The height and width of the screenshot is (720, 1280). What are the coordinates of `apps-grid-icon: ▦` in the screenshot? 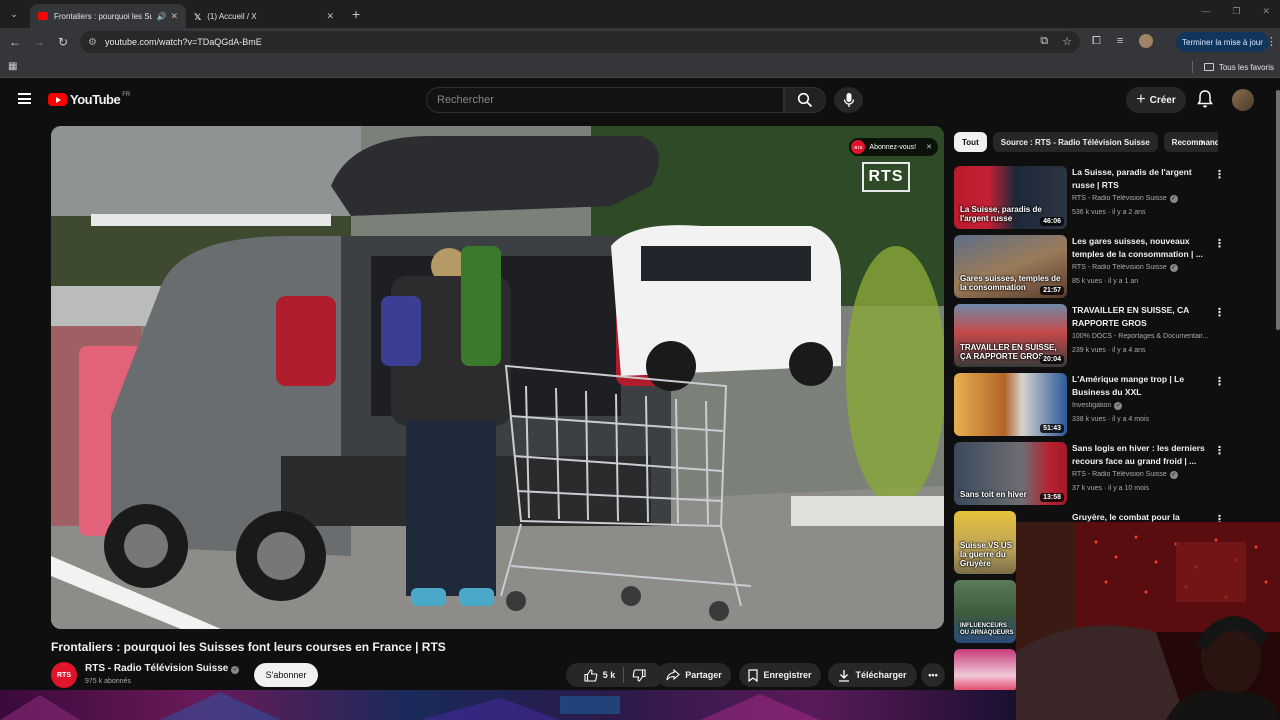 It's located at (12, 66).